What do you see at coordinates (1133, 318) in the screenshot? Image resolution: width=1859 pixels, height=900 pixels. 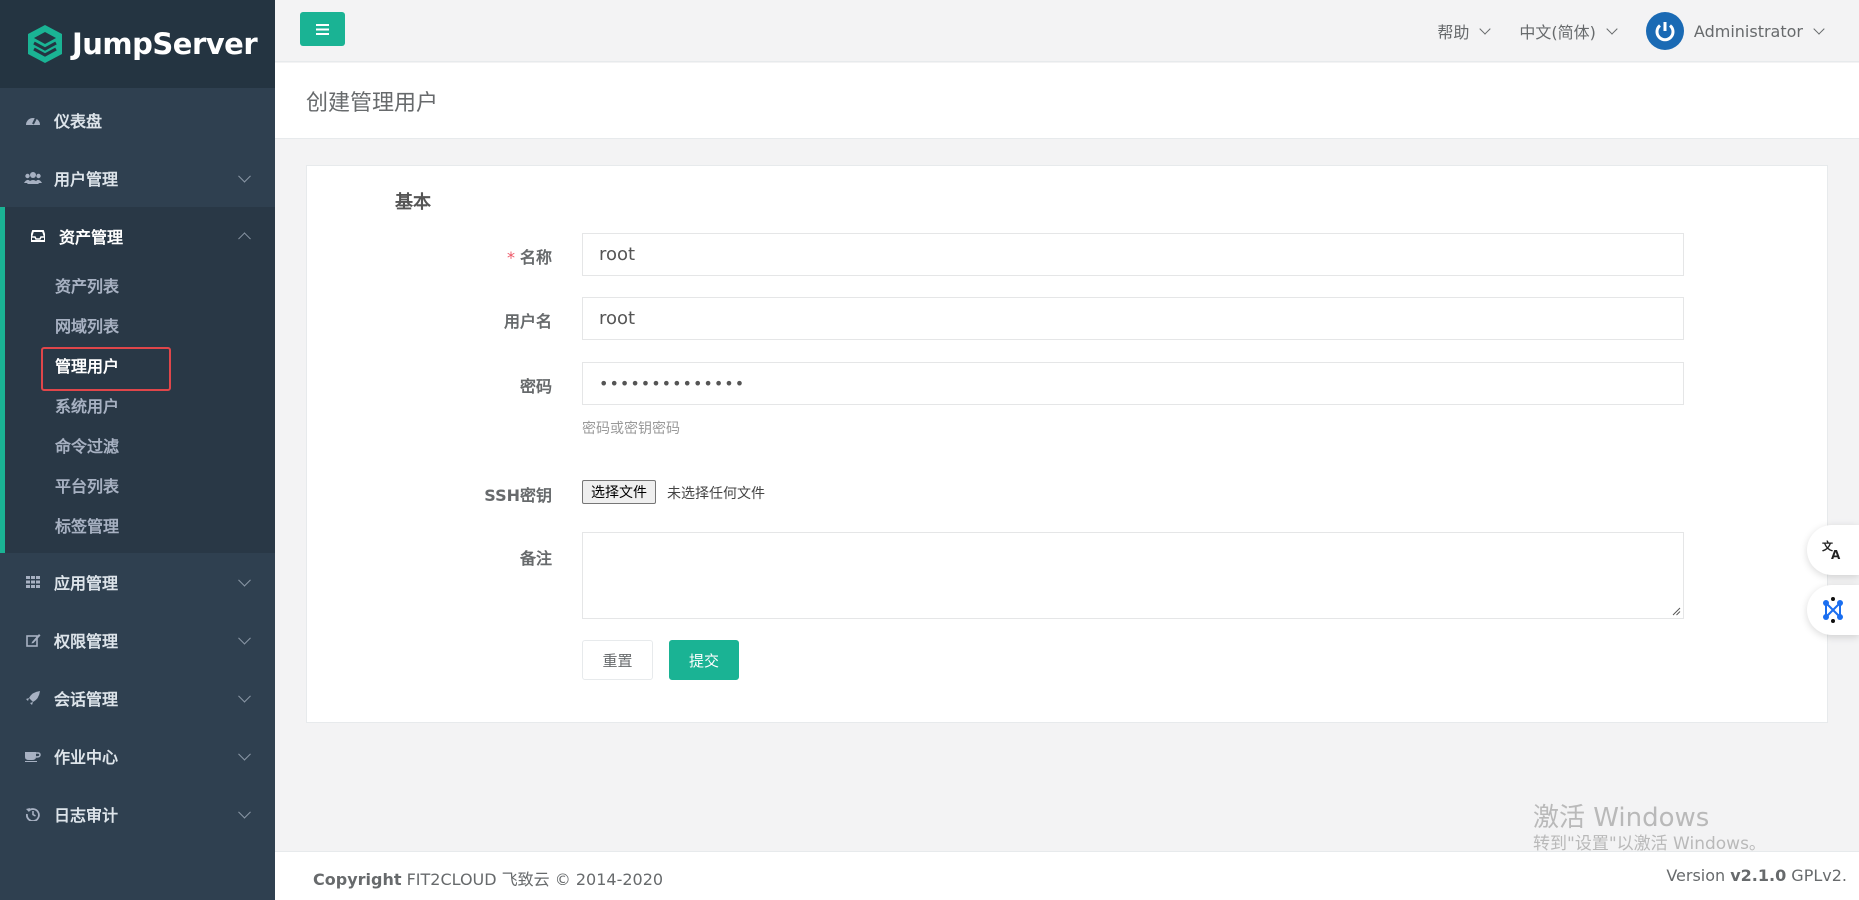 I see `username-input: root` at bounding box center [1133, 318].